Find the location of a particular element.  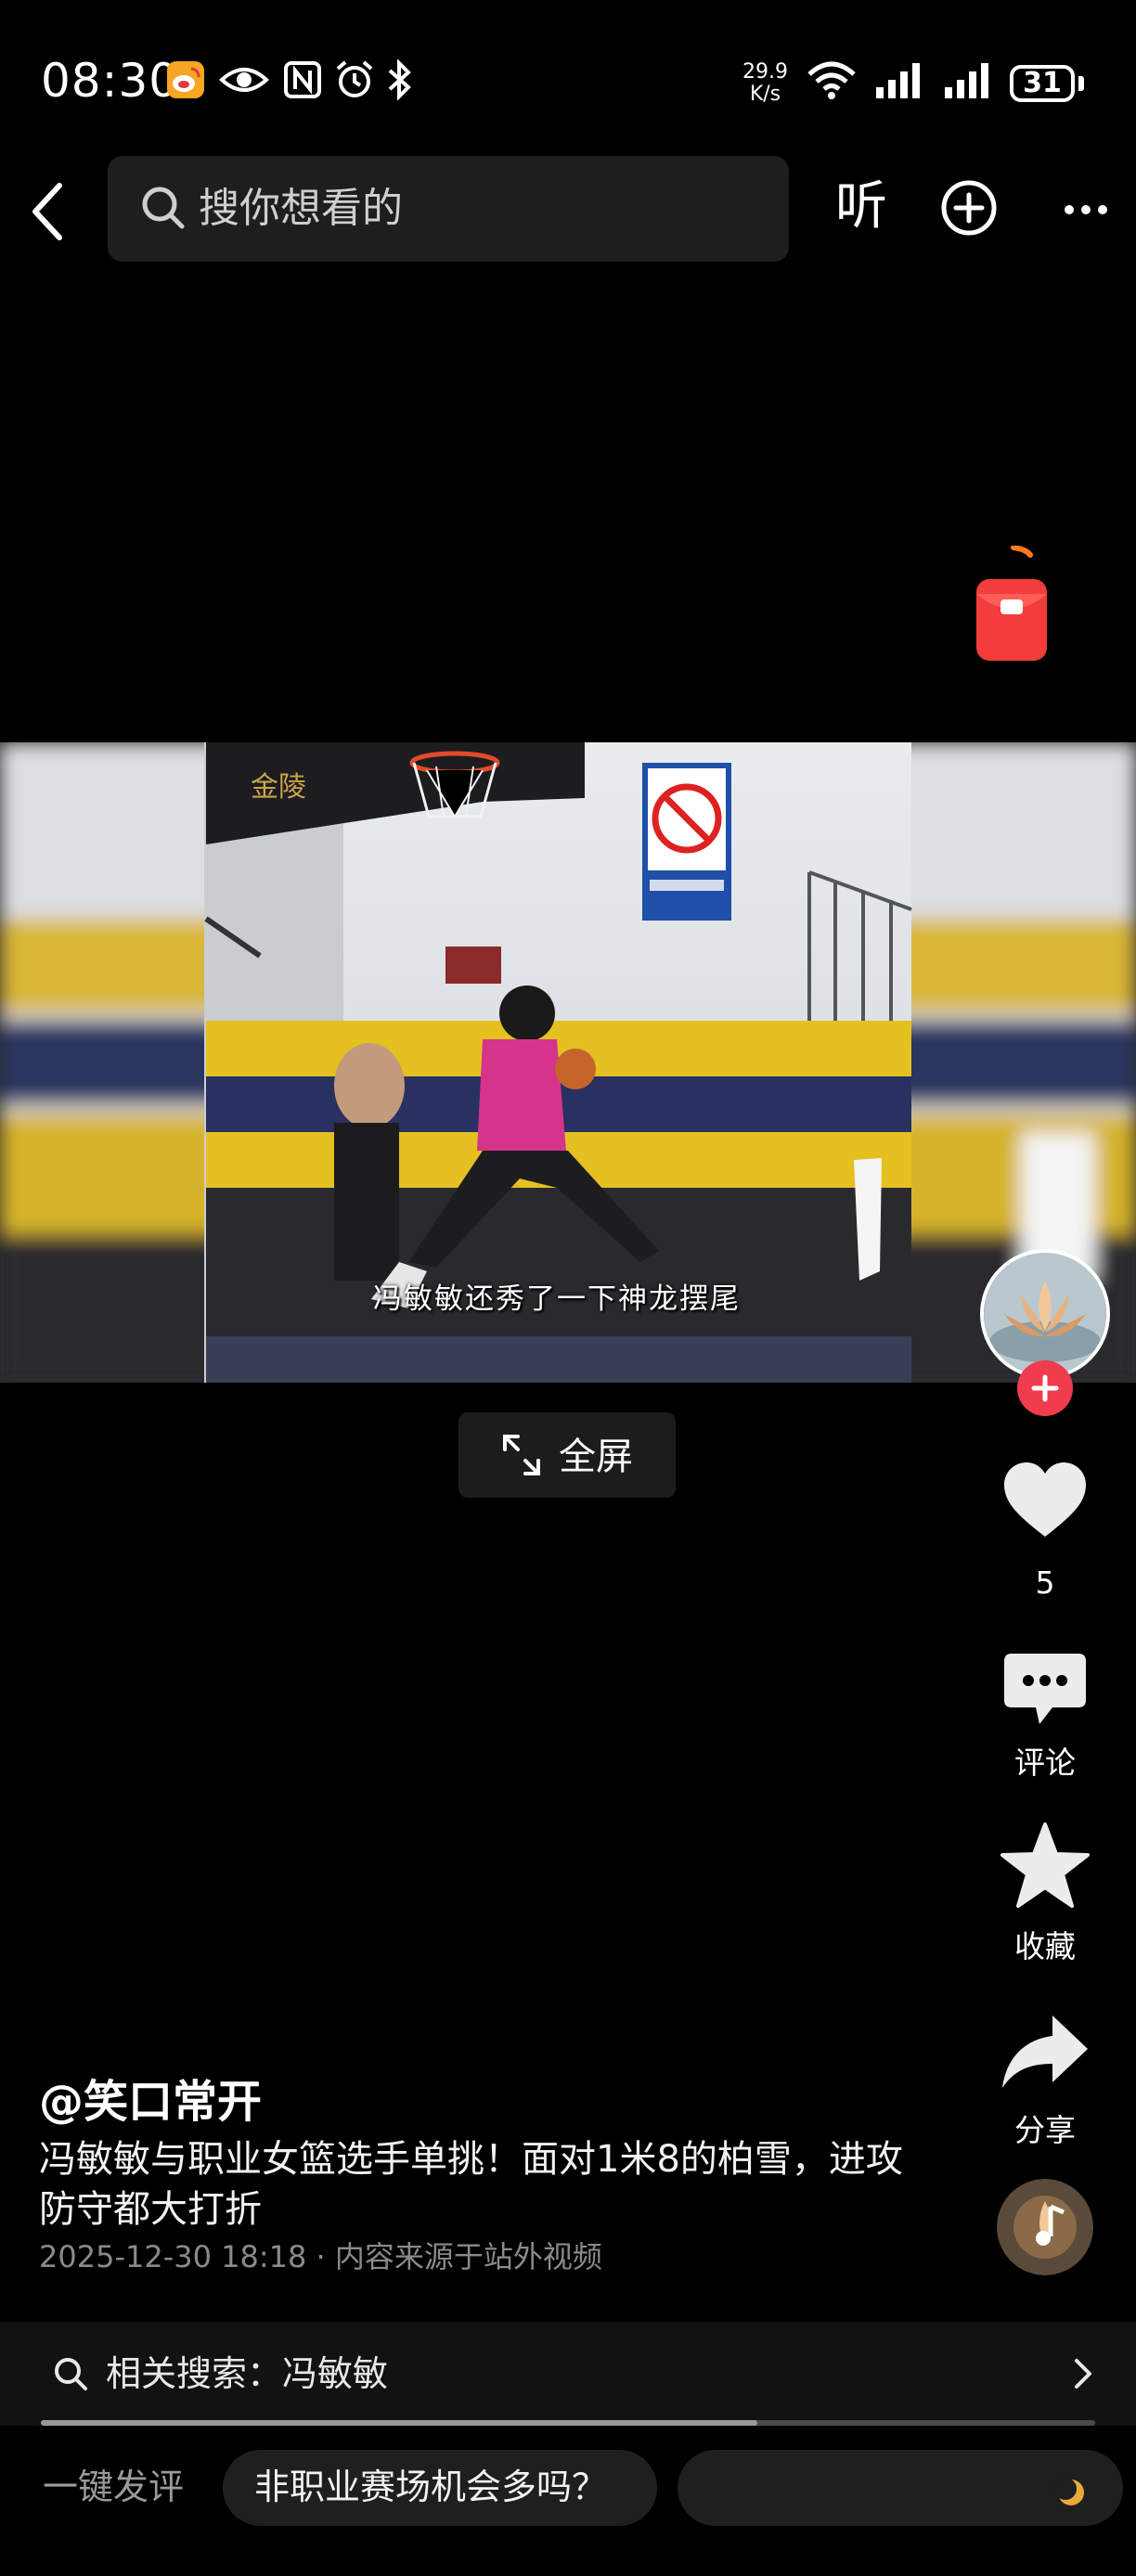

eye-icon is located at coordinates (244, 79).